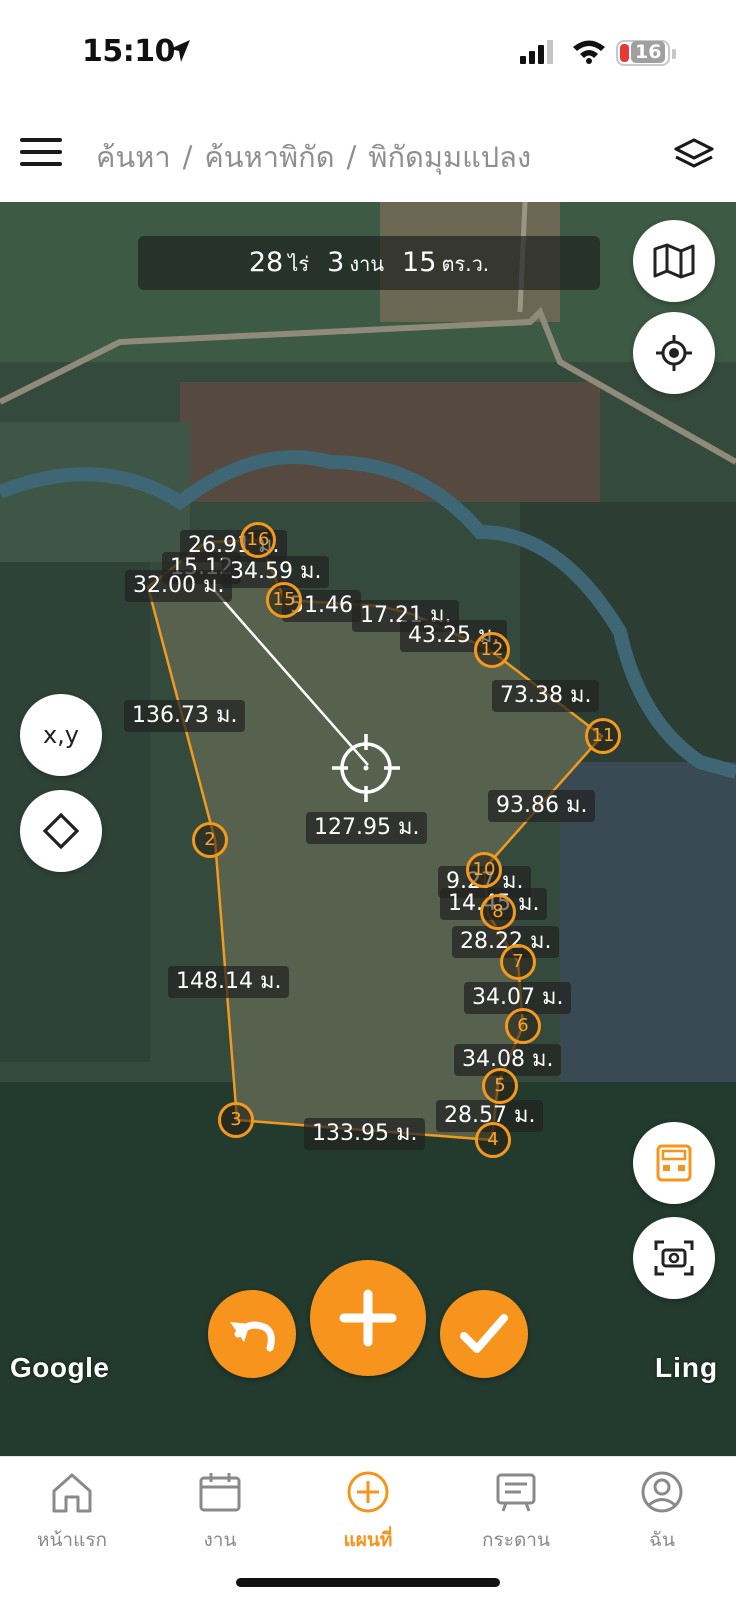  What do you see at coordinates (72, 1493) in the screenshot?
I see `home-icon` at bounding box center [72, 1493].